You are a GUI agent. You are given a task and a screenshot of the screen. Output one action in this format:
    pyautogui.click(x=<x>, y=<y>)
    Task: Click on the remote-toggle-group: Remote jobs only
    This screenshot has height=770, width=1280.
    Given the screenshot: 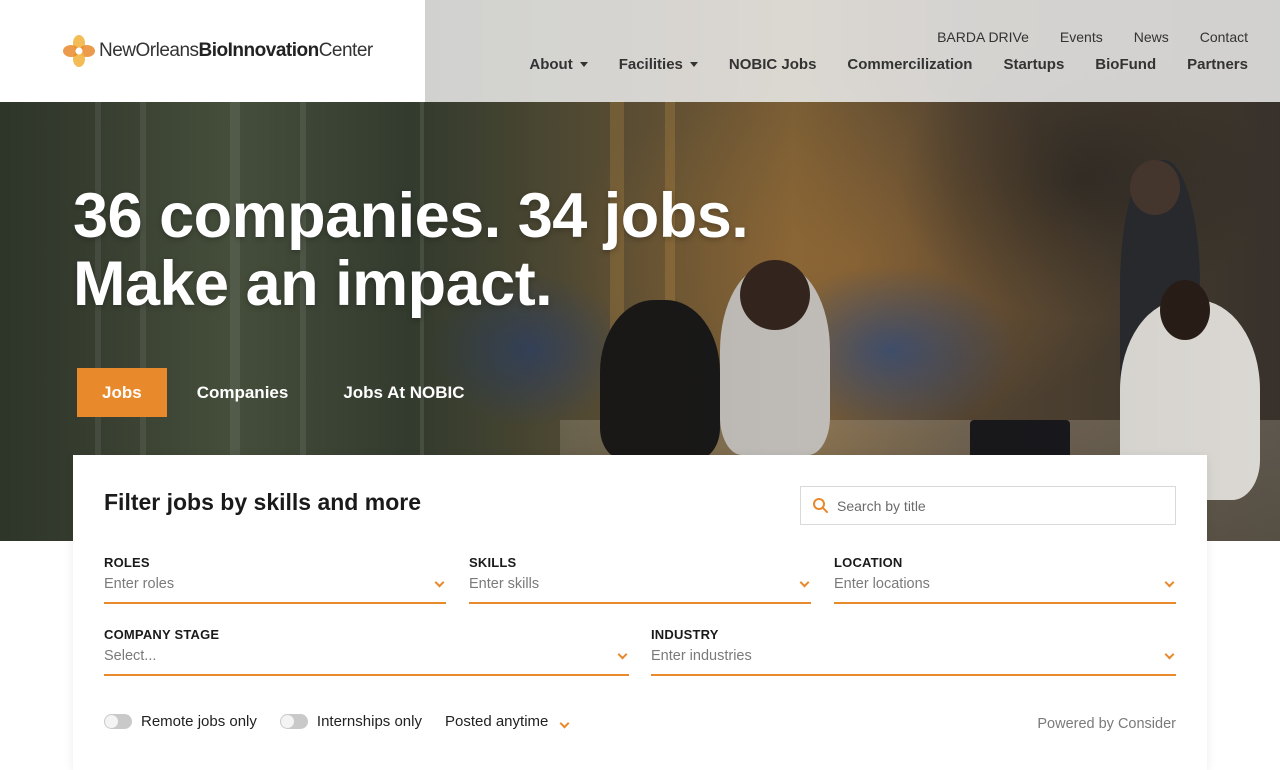 What is the action you would take?
    pyautogui.click(x=180, y=721)
    